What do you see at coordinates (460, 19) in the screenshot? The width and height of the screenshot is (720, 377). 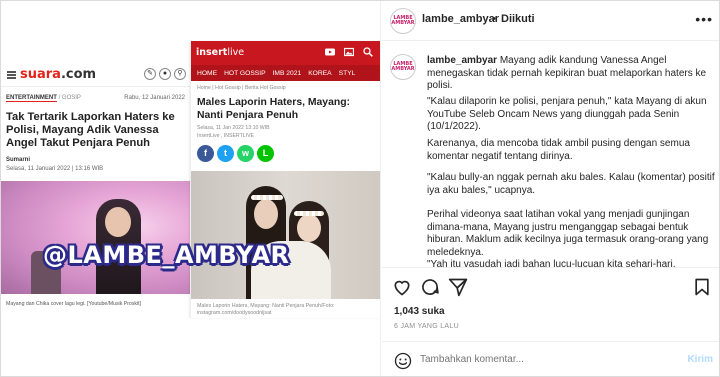 I see `username: lambe_ambyar` at bounding box center [460, 19].